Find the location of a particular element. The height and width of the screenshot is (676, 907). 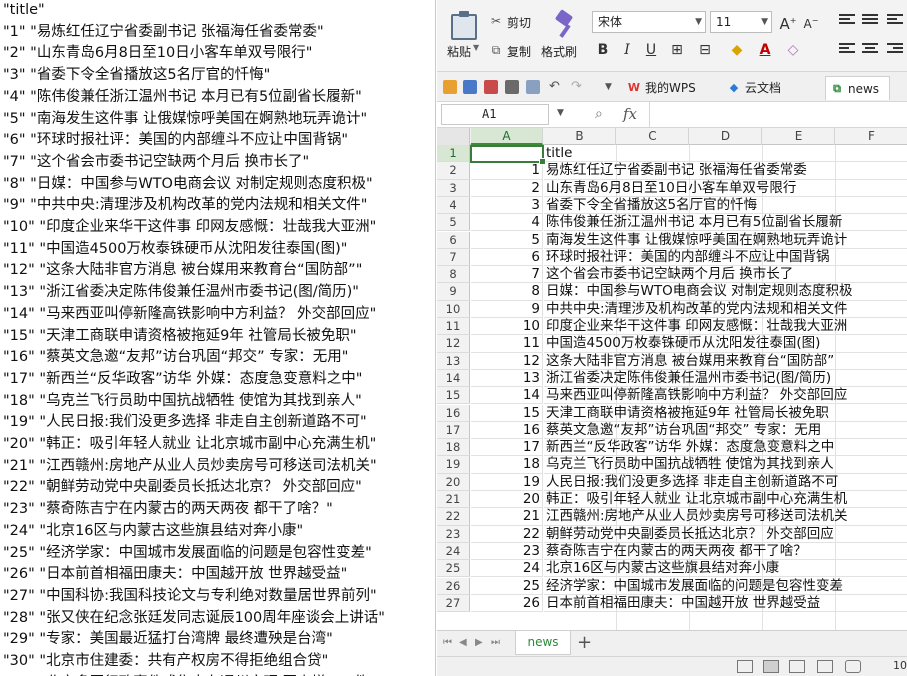

cell-b: 北京16区与内蒙古这些旗县结对奔小康 is located at coordinates (725, 569).